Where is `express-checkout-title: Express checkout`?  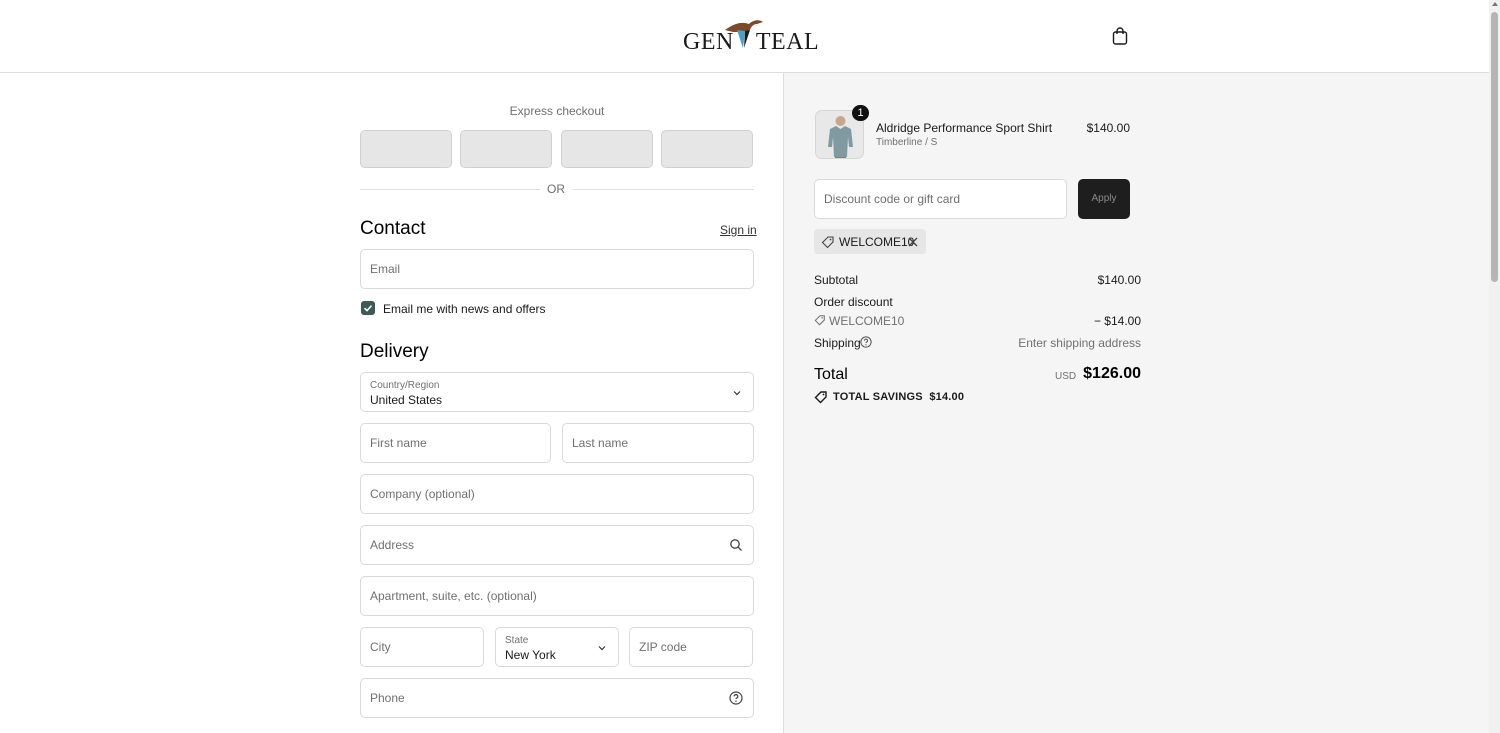
express-checkout-title: Express checkout is located at coordinates (557, 111).